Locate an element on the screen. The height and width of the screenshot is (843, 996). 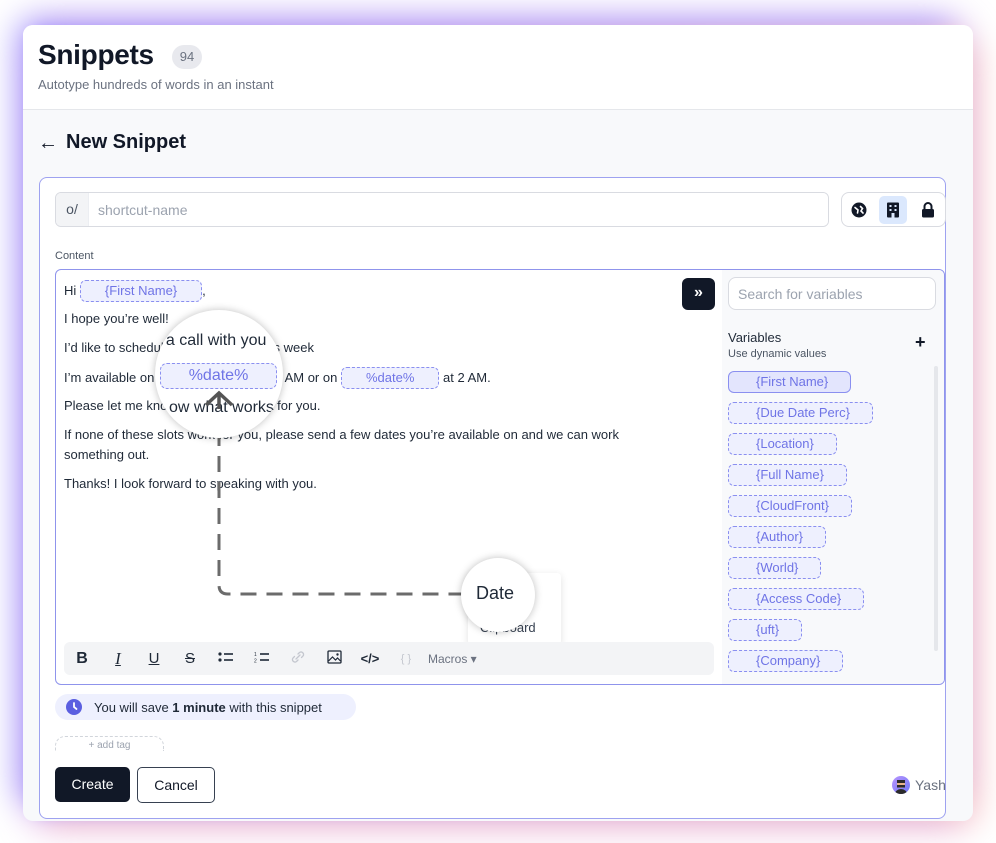
image-icon is located at coordinates (334, 656).